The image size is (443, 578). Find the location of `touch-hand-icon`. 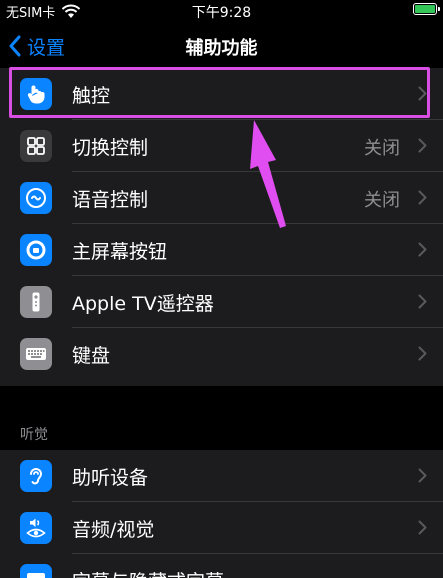

touch-hand-icon is located at coordinates (36, 94).